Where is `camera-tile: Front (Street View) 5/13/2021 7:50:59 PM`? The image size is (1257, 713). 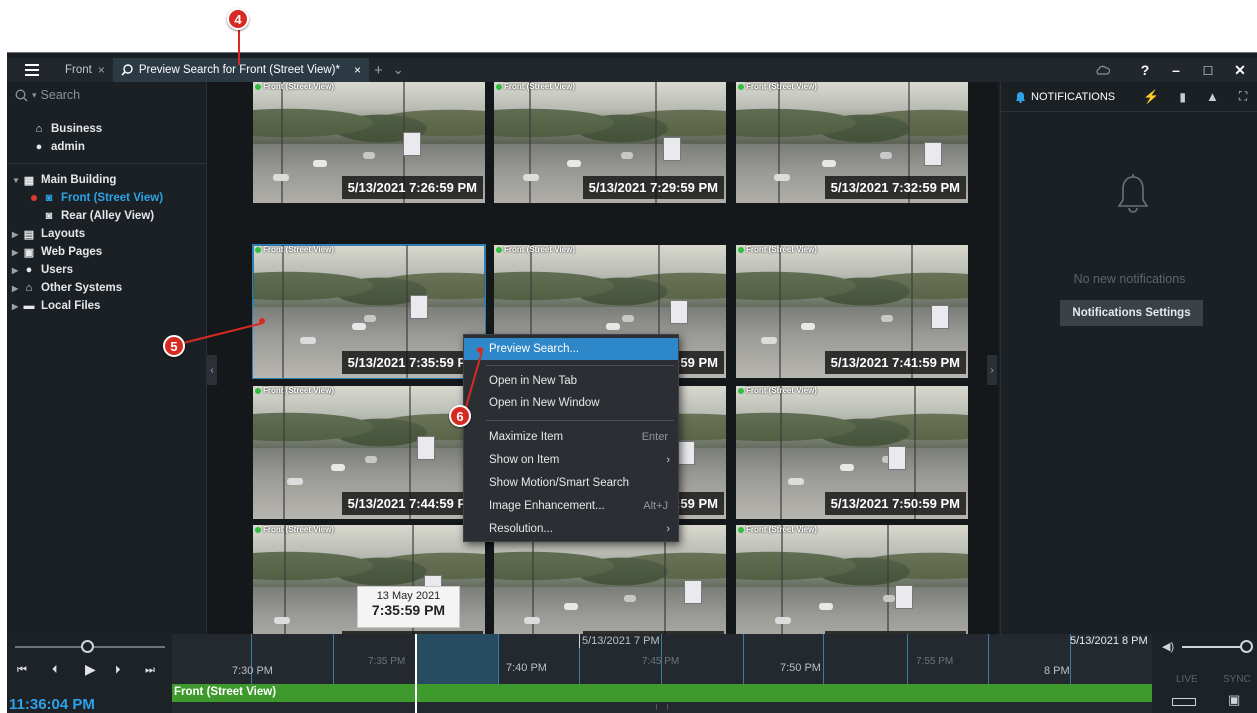
camera-tile: Front (Street View) 5/13/2021 7:50:59 PM is located at coordinates (852, 452).